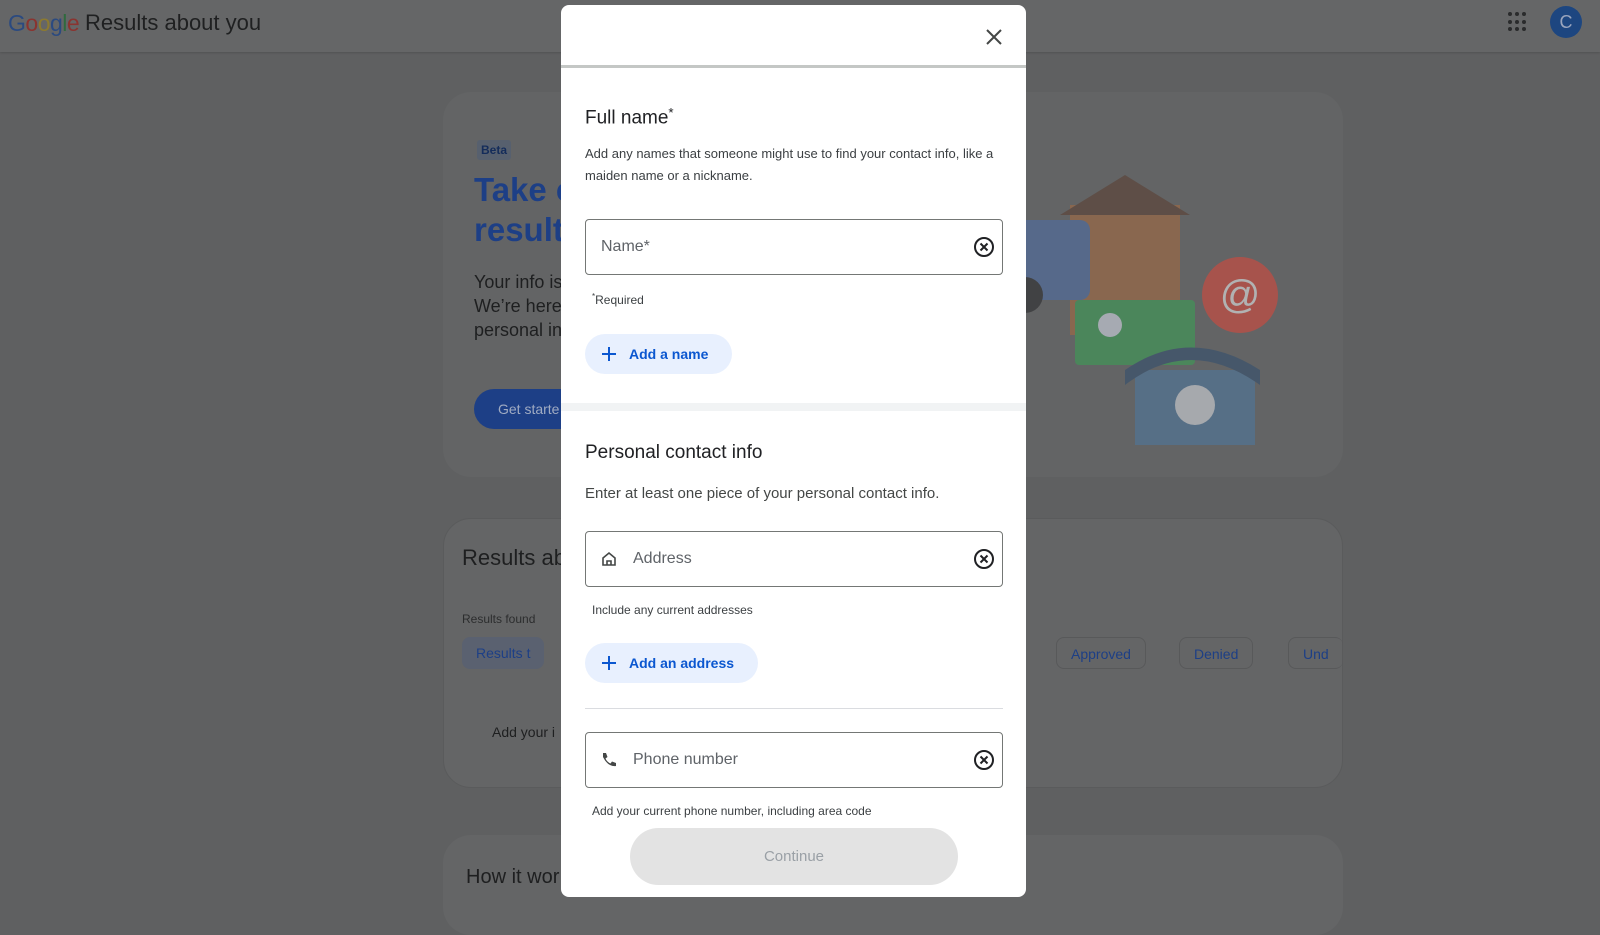 The width and height of the screenshot is (1600, 935). Describe the element at coordinates (518, 306) in the screenshot. I see `hero-text: Your info is We’re here personal in` at that location.